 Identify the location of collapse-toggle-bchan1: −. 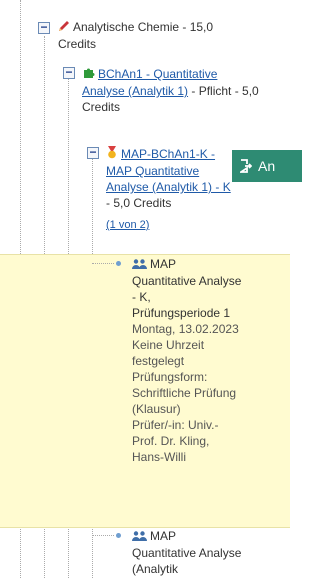
(69, 72).